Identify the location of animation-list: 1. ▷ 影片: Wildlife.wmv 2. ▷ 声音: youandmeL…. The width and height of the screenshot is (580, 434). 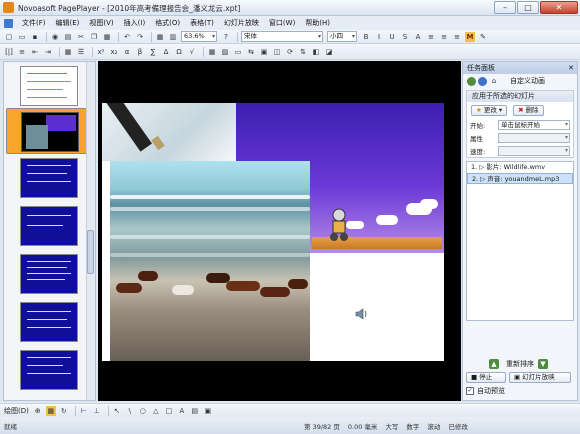
(520, 241).